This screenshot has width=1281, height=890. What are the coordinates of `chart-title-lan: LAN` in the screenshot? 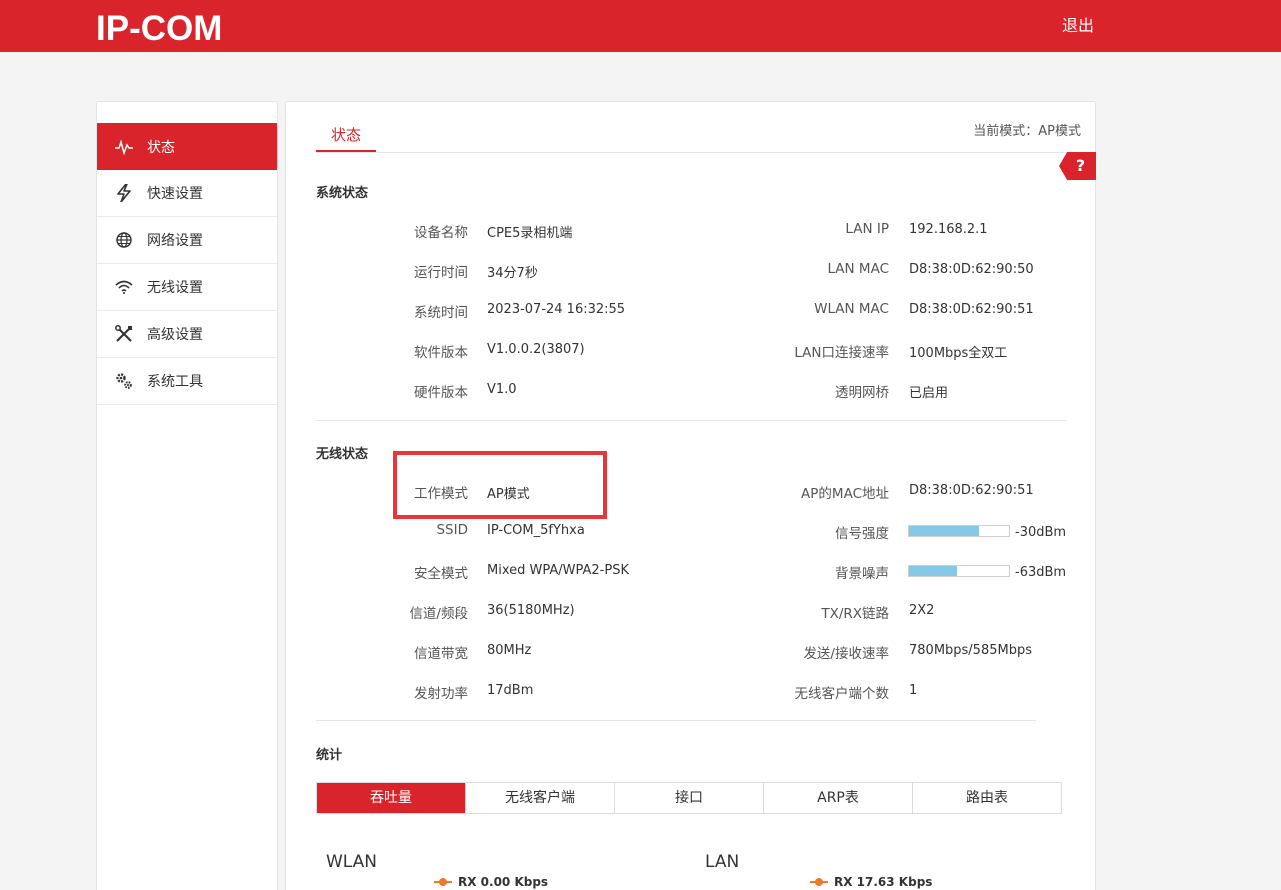 It's located at (722, 862).